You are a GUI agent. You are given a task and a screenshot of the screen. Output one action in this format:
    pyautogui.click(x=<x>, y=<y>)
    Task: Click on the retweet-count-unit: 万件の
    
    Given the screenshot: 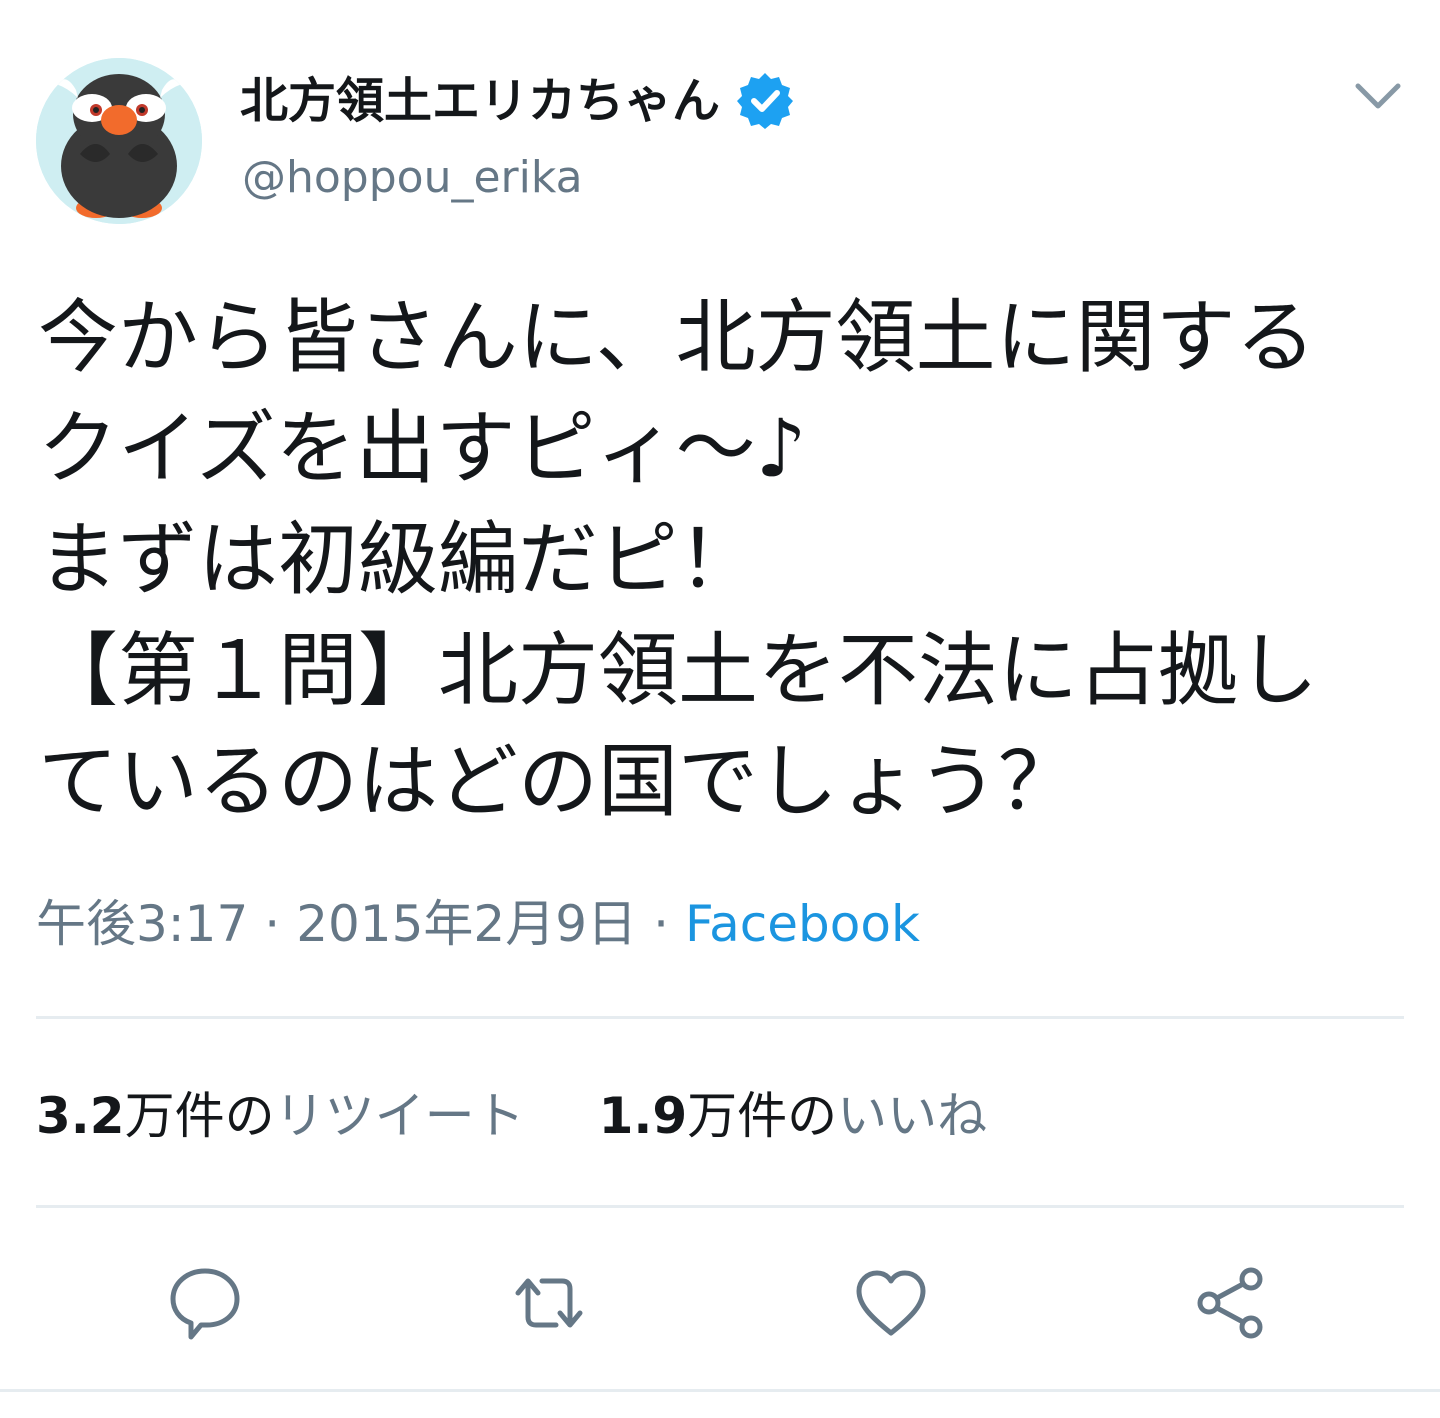 What is the action you would take?
    pyautogui.click(x=199, y=1116)
    